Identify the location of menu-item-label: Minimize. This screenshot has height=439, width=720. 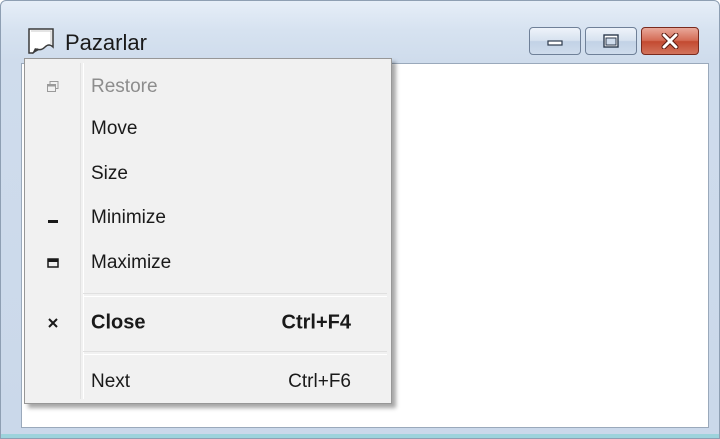
(128, 217).